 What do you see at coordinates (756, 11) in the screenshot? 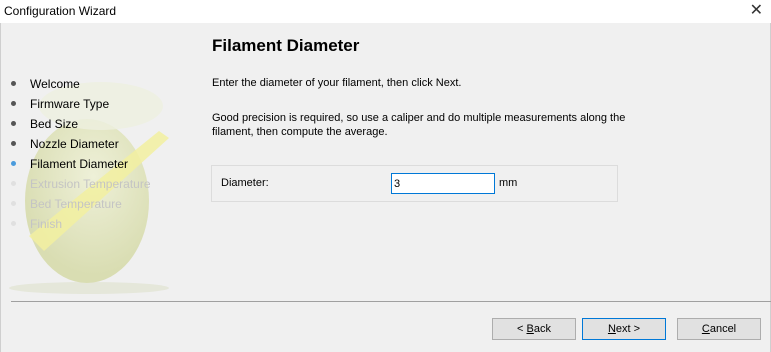
I see `close-icon: ✕` at bounding box center [756, 11].